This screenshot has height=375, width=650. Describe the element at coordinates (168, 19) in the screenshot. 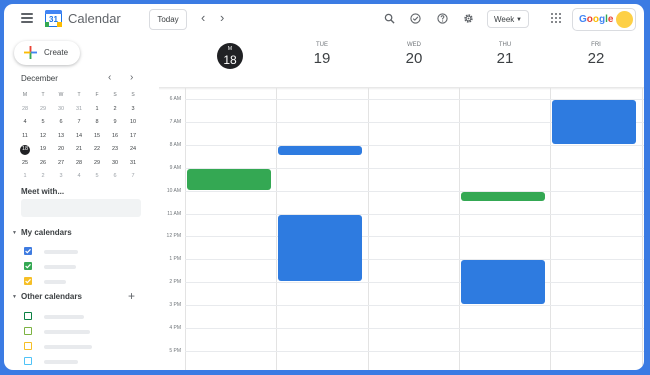

I see `today-button: Today` at that location.